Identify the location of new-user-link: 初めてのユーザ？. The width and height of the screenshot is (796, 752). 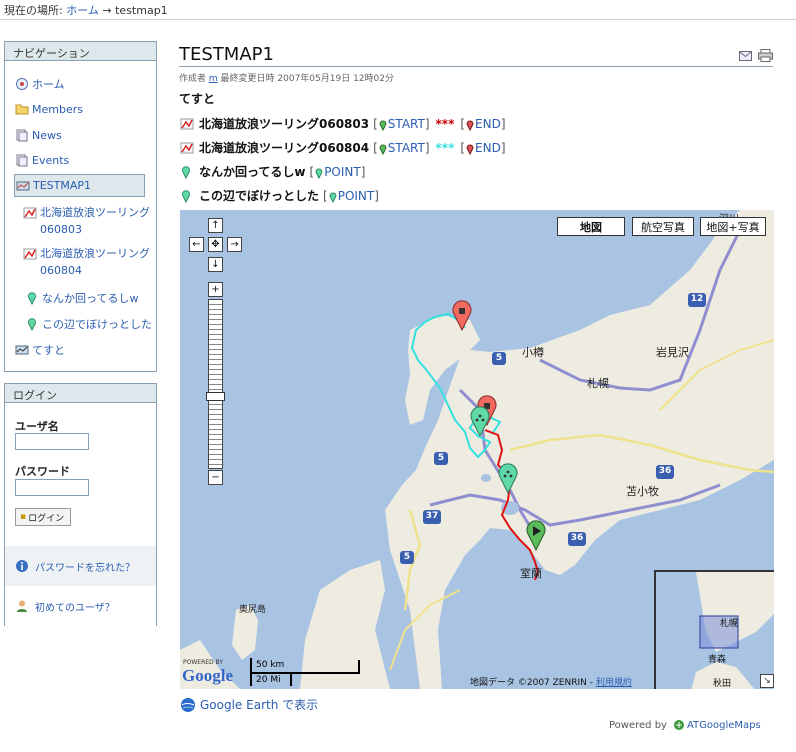
(80, 606).